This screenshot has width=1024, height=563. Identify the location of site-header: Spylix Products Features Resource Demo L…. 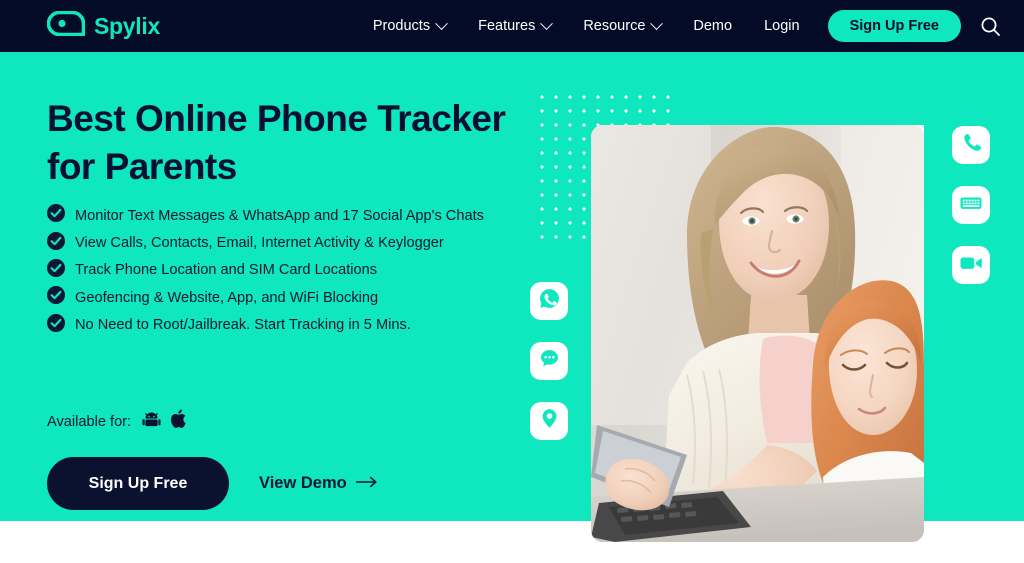
(512, 26).